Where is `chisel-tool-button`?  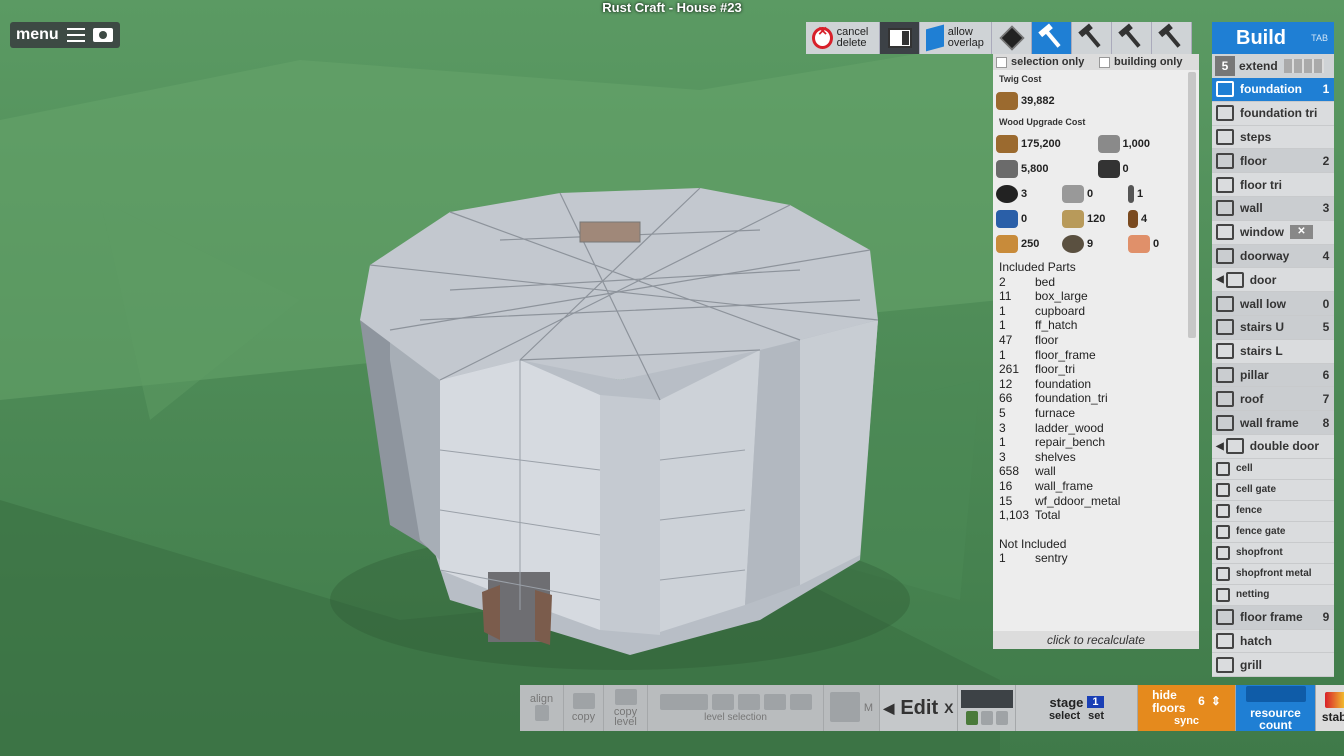 chisel-tool-button is located at coordinates (1092, 38).